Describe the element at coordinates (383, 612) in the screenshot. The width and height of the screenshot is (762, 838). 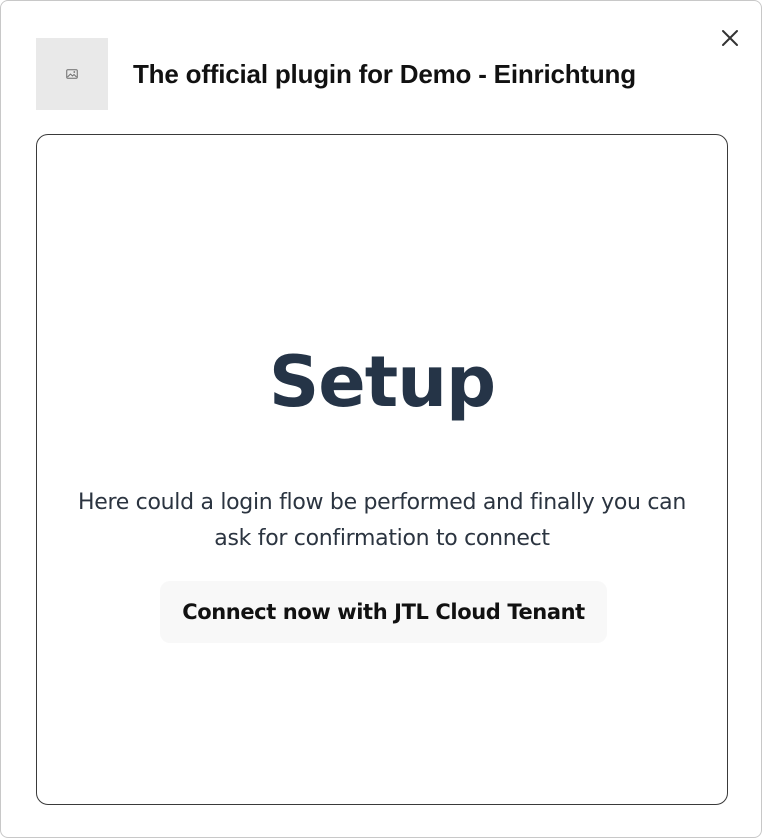
I see `connect-button: Connect now with JTL Cloud Tenant` at that location.